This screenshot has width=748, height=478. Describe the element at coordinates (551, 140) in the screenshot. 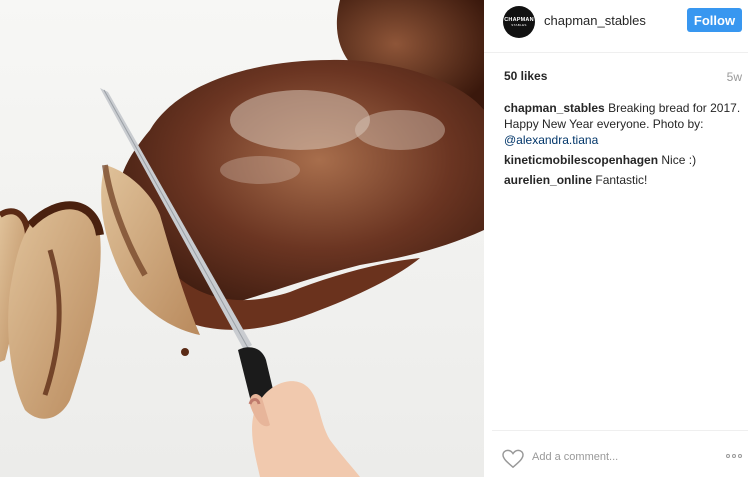

I see `mention-link: @alexandra.tiana` at that location.